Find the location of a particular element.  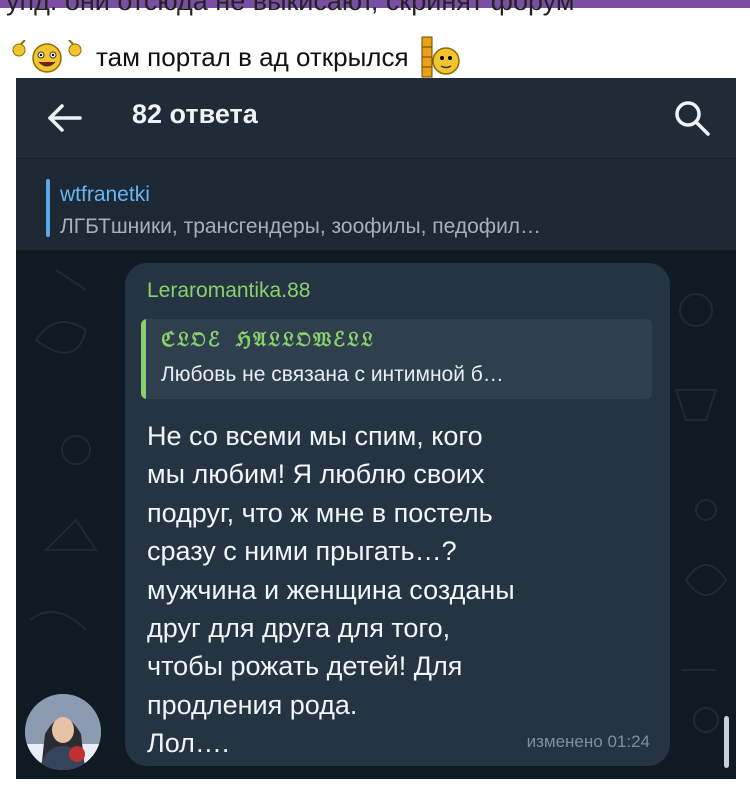

edited-timestamp: изменено 01:24 is located at coordinates (588, 741).